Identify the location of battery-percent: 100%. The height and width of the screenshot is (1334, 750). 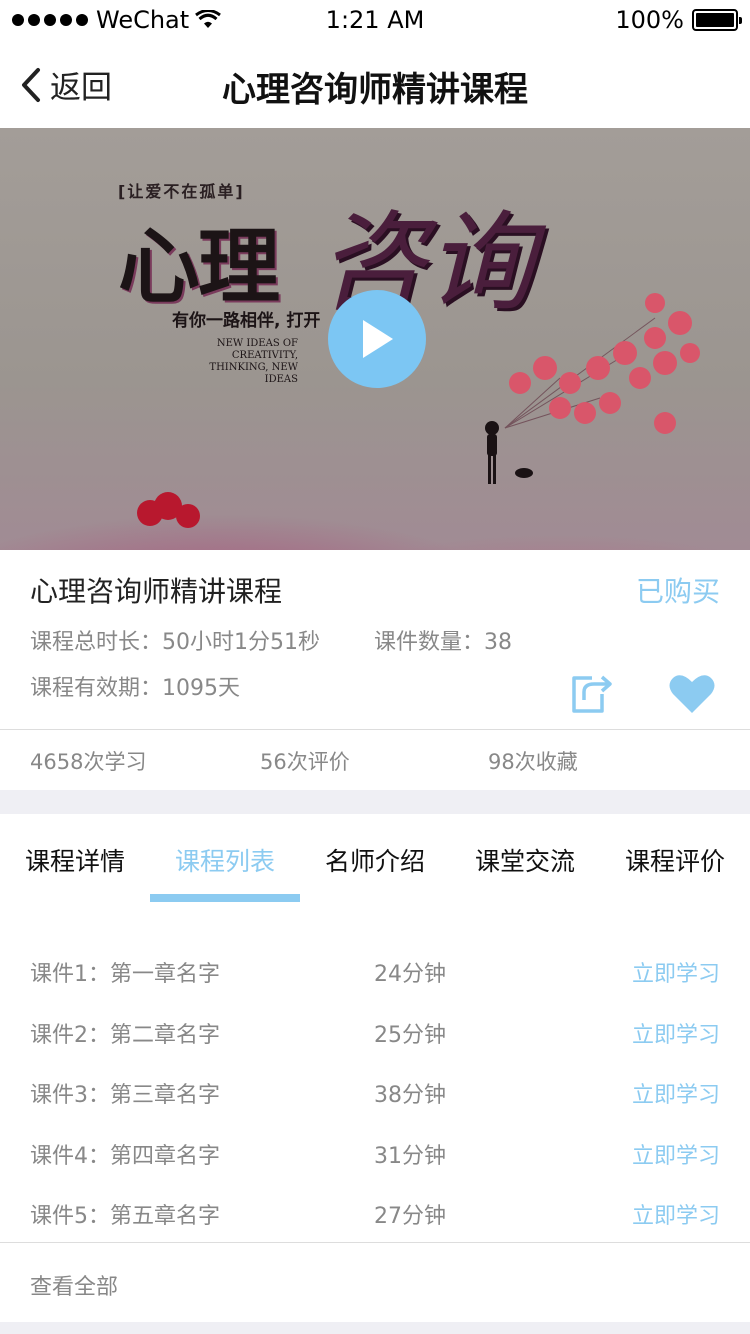
(649, 20).